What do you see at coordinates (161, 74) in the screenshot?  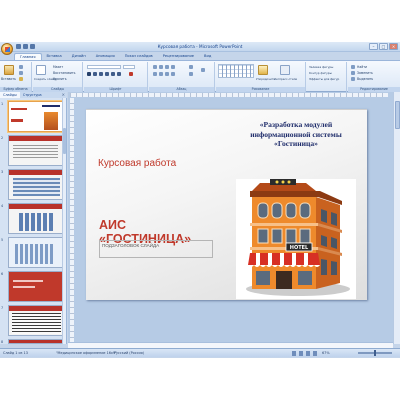 I see `align-center-icon` at bounding box center [161, 74].